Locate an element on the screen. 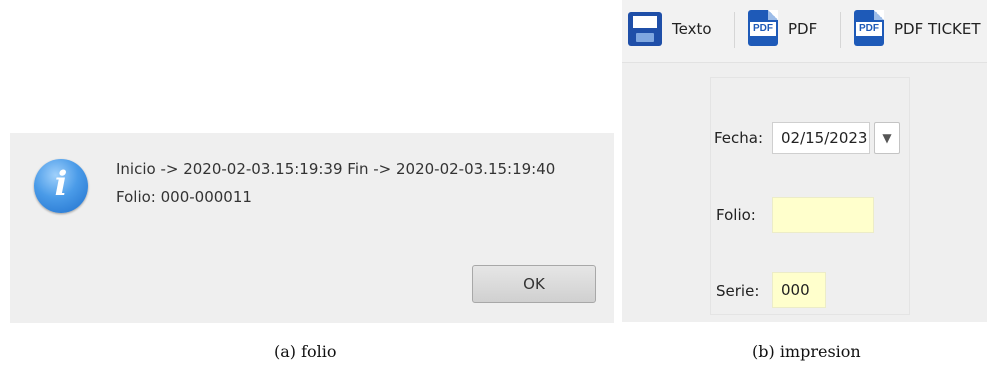 Image resolution: width=987 pixels, height=366 pixels. fecha-date-input: 02/15/2023 is located at coordinates (821, 138).